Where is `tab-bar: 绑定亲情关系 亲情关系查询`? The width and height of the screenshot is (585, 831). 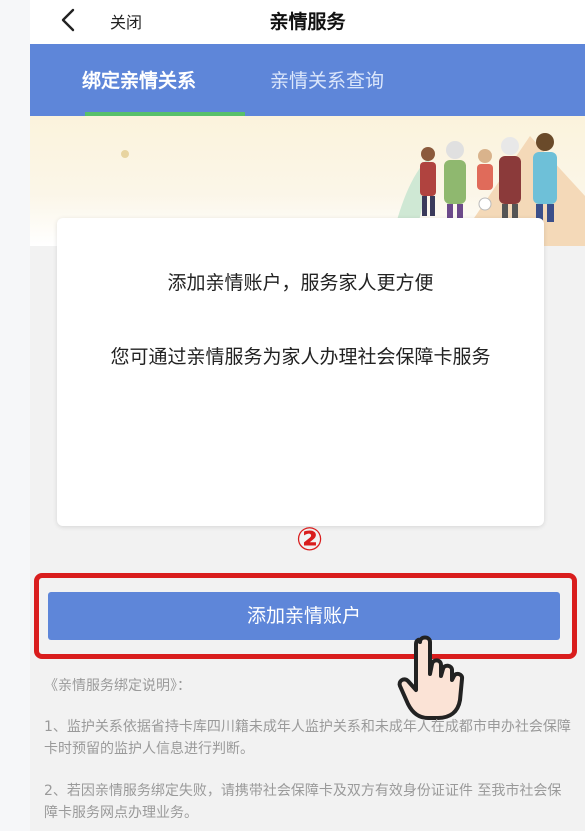
tab-bar: 绑定亲情关系 亲情关系查询 is located at coordinates (307, 80).